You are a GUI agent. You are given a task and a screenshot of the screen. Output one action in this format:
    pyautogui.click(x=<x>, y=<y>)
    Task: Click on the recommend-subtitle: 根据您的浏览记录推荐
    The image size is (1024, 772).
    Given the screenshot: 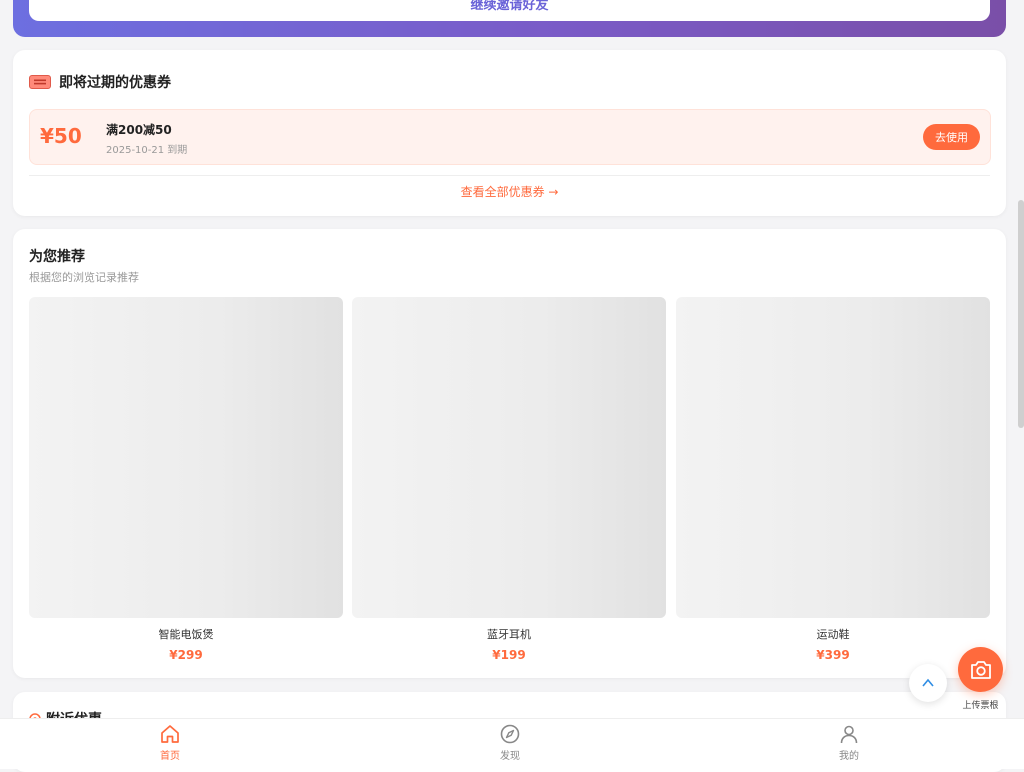 What is the action you would take?
    pyautogui.click(x=84, y=277)
    